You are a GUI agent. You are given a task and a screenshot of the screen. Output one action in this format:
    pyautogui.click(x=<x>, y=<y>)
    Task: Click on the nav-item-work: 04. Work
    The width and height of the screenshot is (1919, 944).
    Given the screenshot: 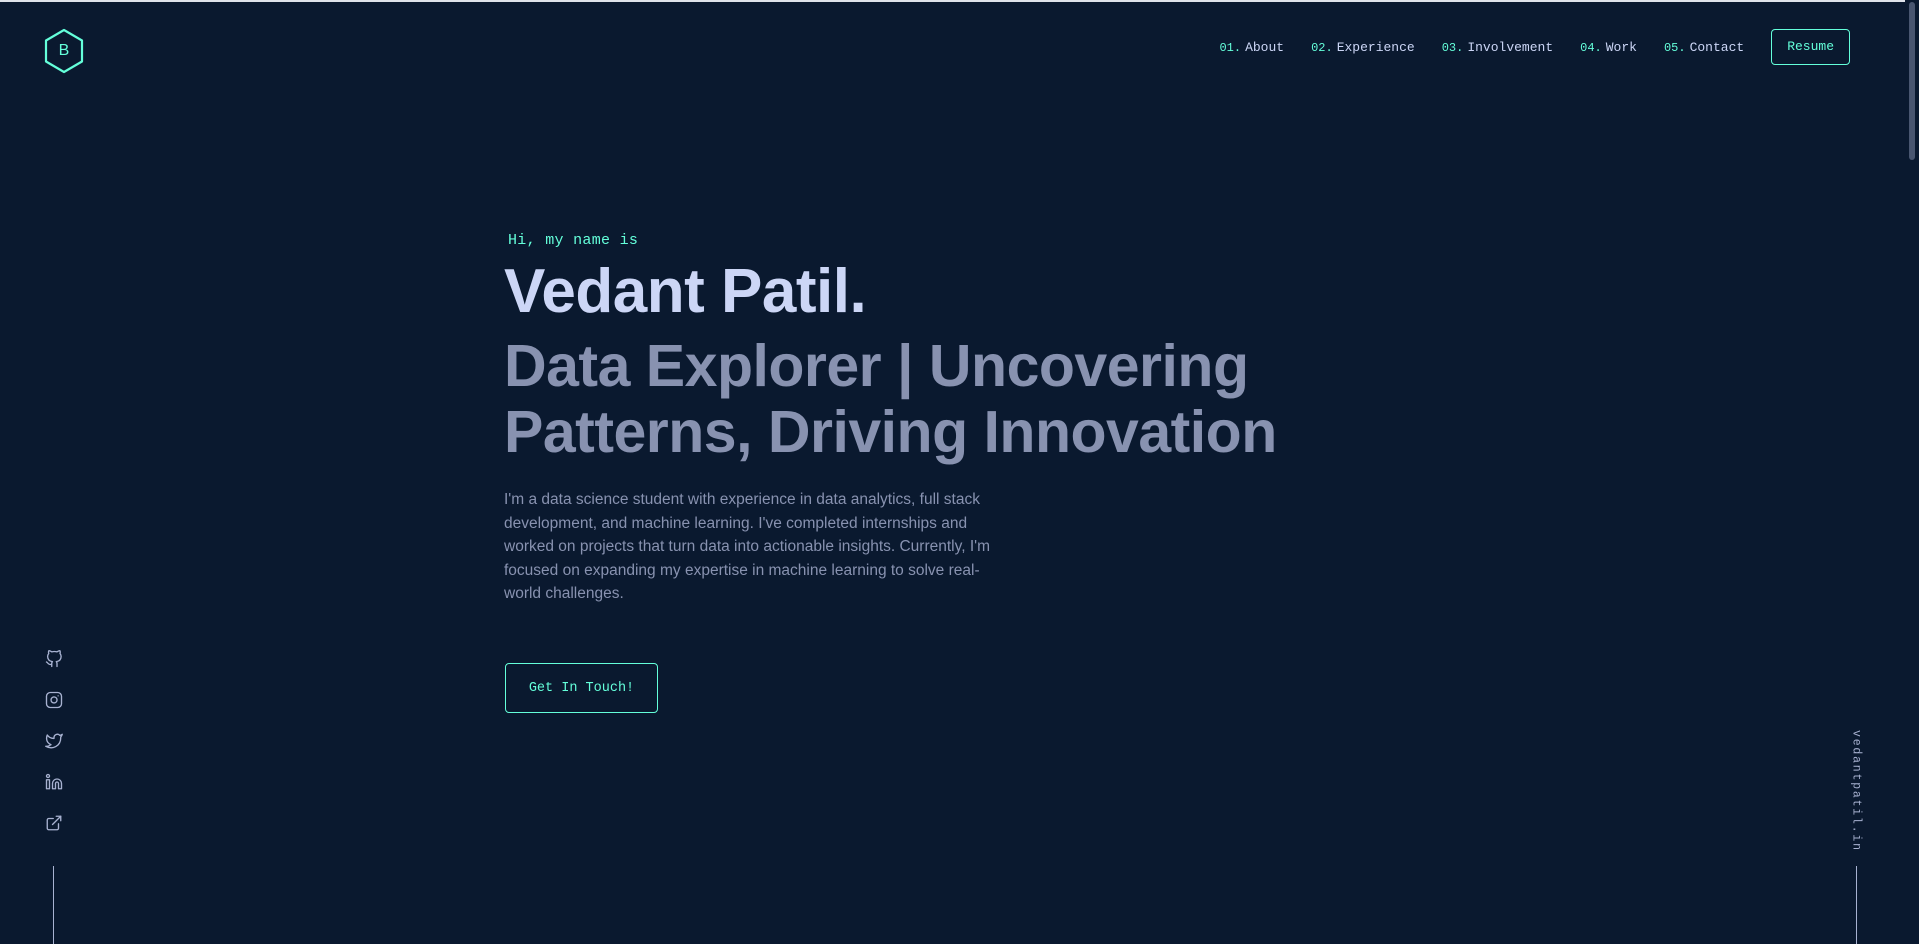 What is the action you would take?
    pyautogui.click(x=1608, y=47)
    